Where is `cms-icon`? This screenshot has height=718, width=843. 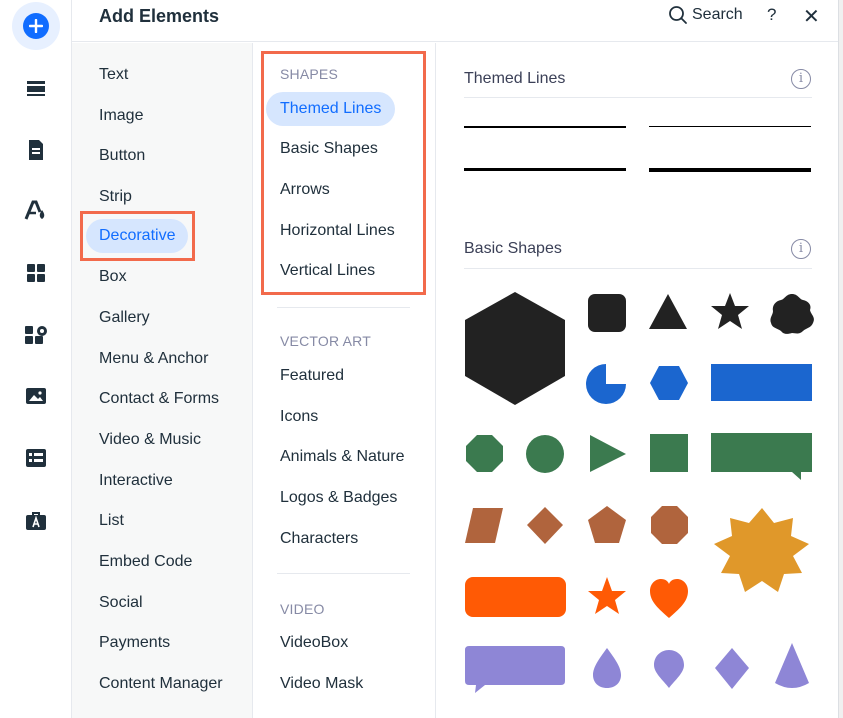
cms-icon is located at coordinates (36, 458).